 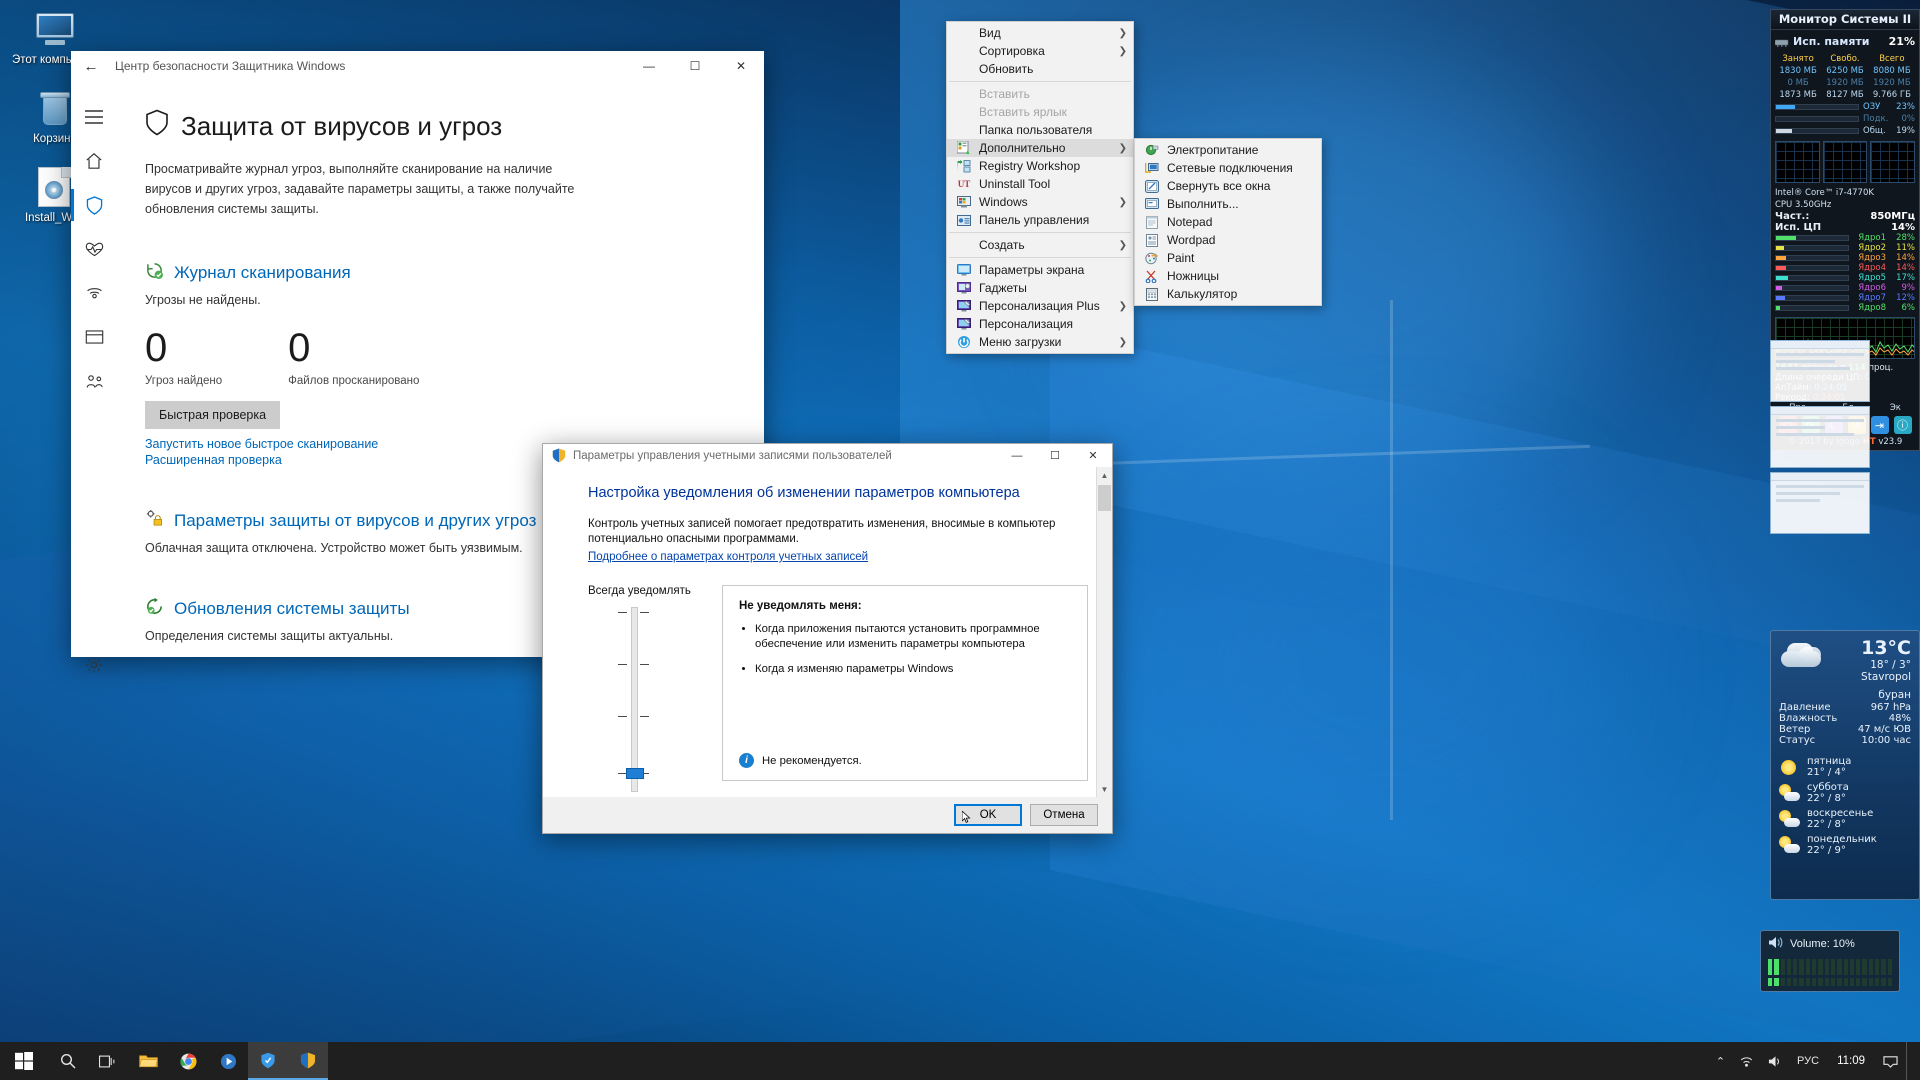 I want to click on info-button: ⓘ, so click(x=1902, y=425).